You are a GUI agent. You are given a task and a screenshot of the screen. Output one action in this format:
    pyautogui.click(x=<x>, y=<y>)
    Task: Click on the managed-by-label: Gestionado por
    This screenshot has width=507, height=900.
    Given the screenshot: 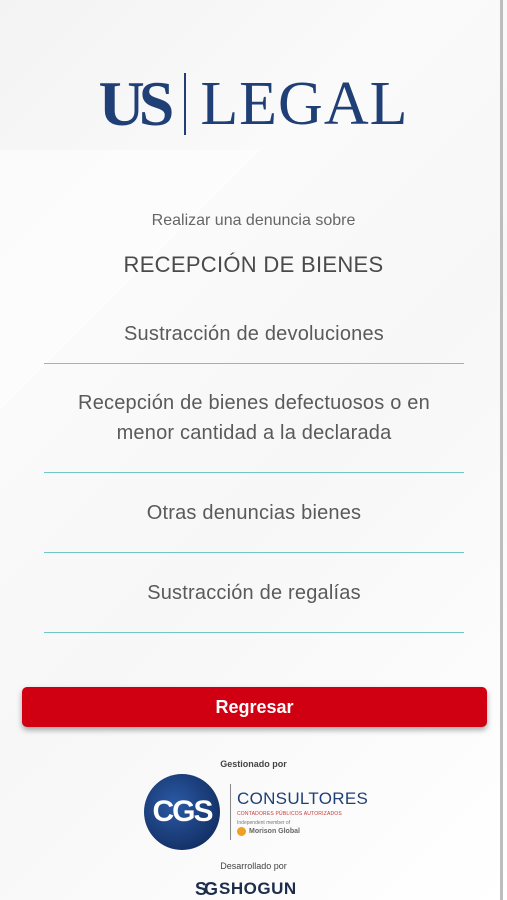 What is the action you would take?
    pyautogui.click(x=253, y=764)
    